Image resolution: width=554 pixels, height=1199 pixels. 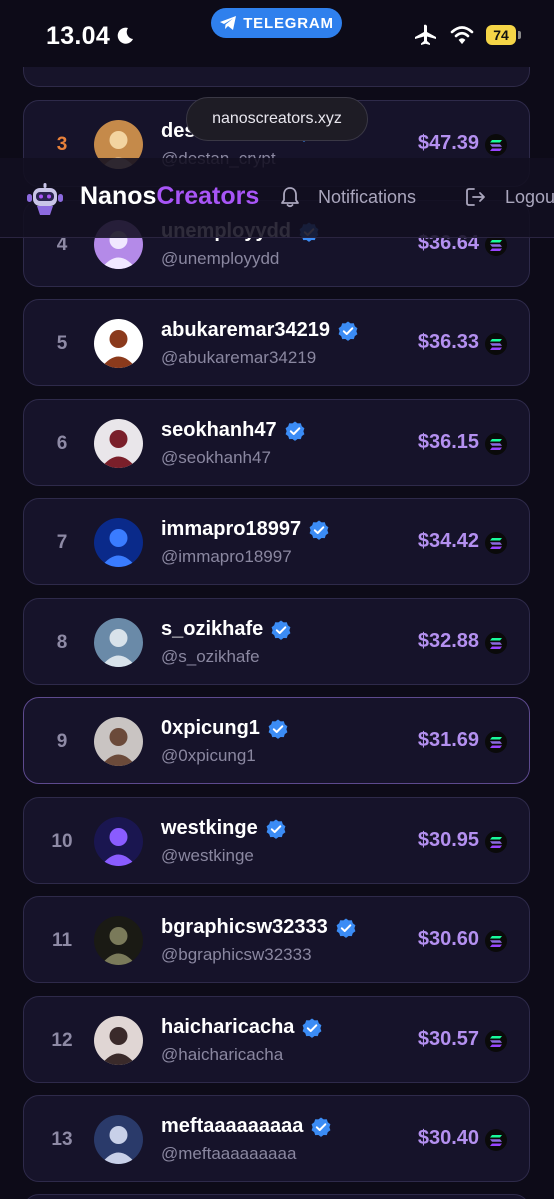 I want to click on logout-label: Logou, so click(x=529, y=196).